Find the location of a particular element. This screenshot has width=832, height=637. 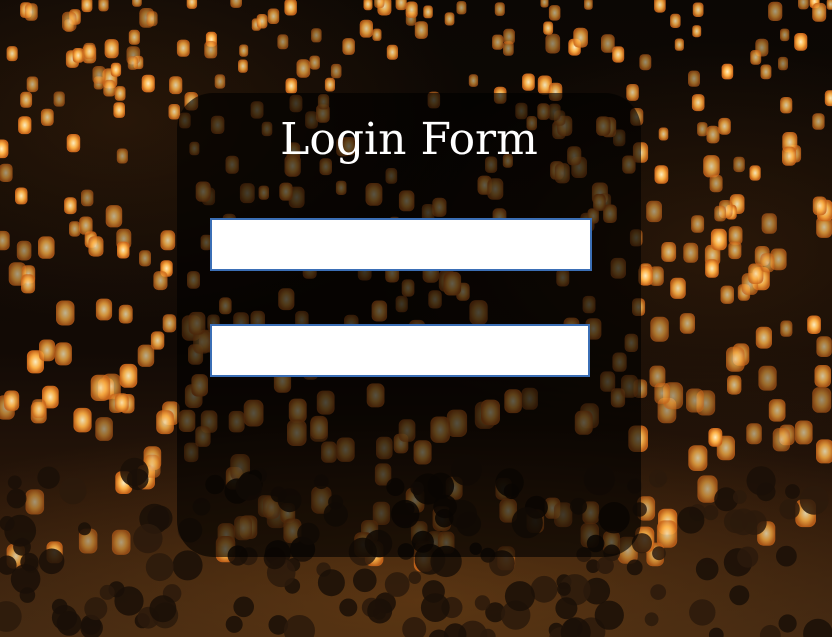

password-input is located at coordinates (400, 350).